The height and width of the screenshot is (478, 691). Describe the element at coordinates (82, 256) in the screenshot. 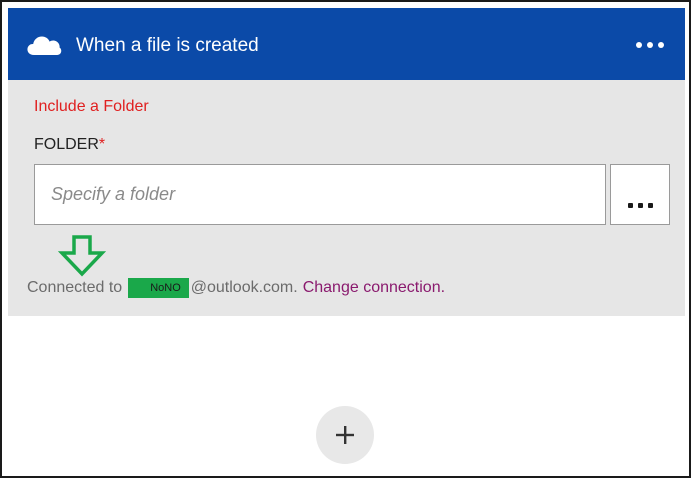

I see `green-down-arrow-icon` at that location.